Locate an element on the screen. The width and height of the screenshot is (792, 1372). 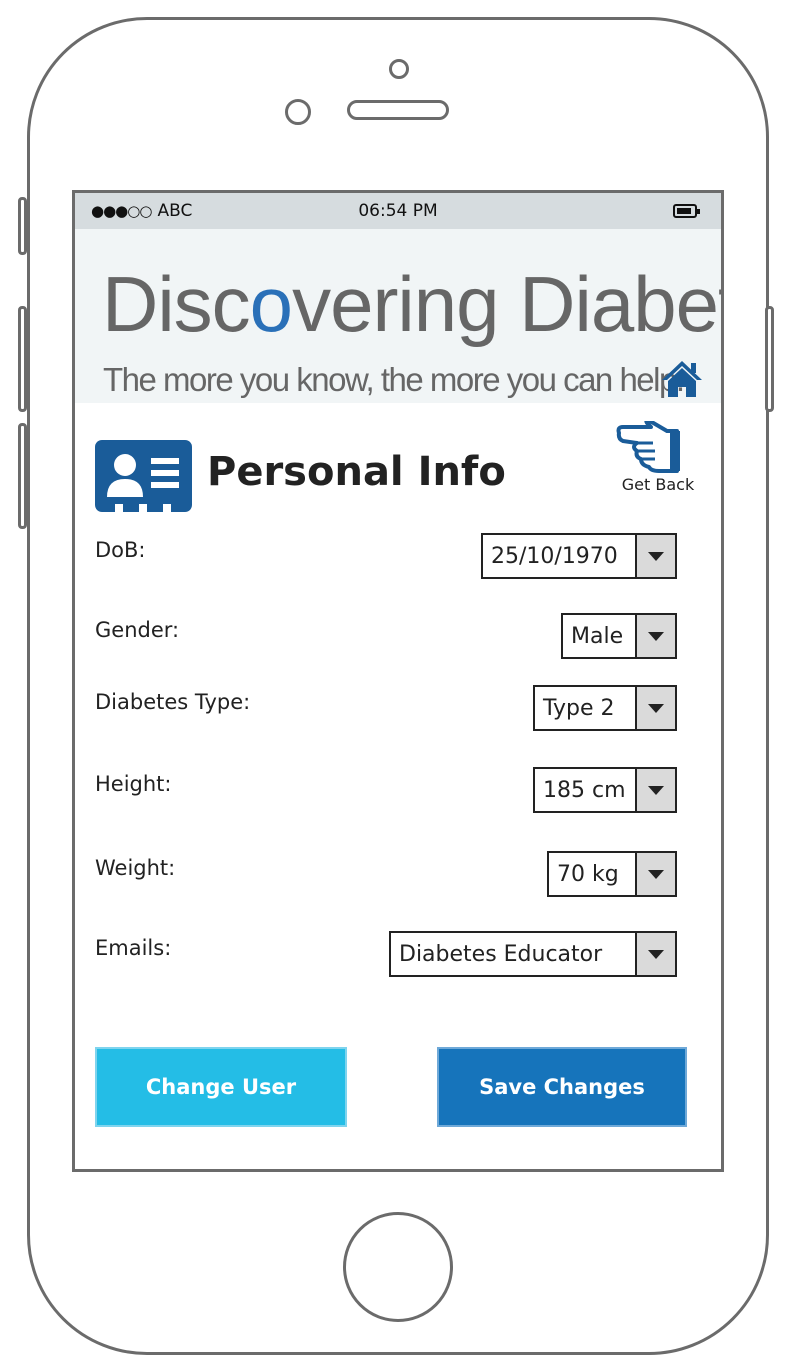
height-label: Height: is located at coordinates (133, 784).